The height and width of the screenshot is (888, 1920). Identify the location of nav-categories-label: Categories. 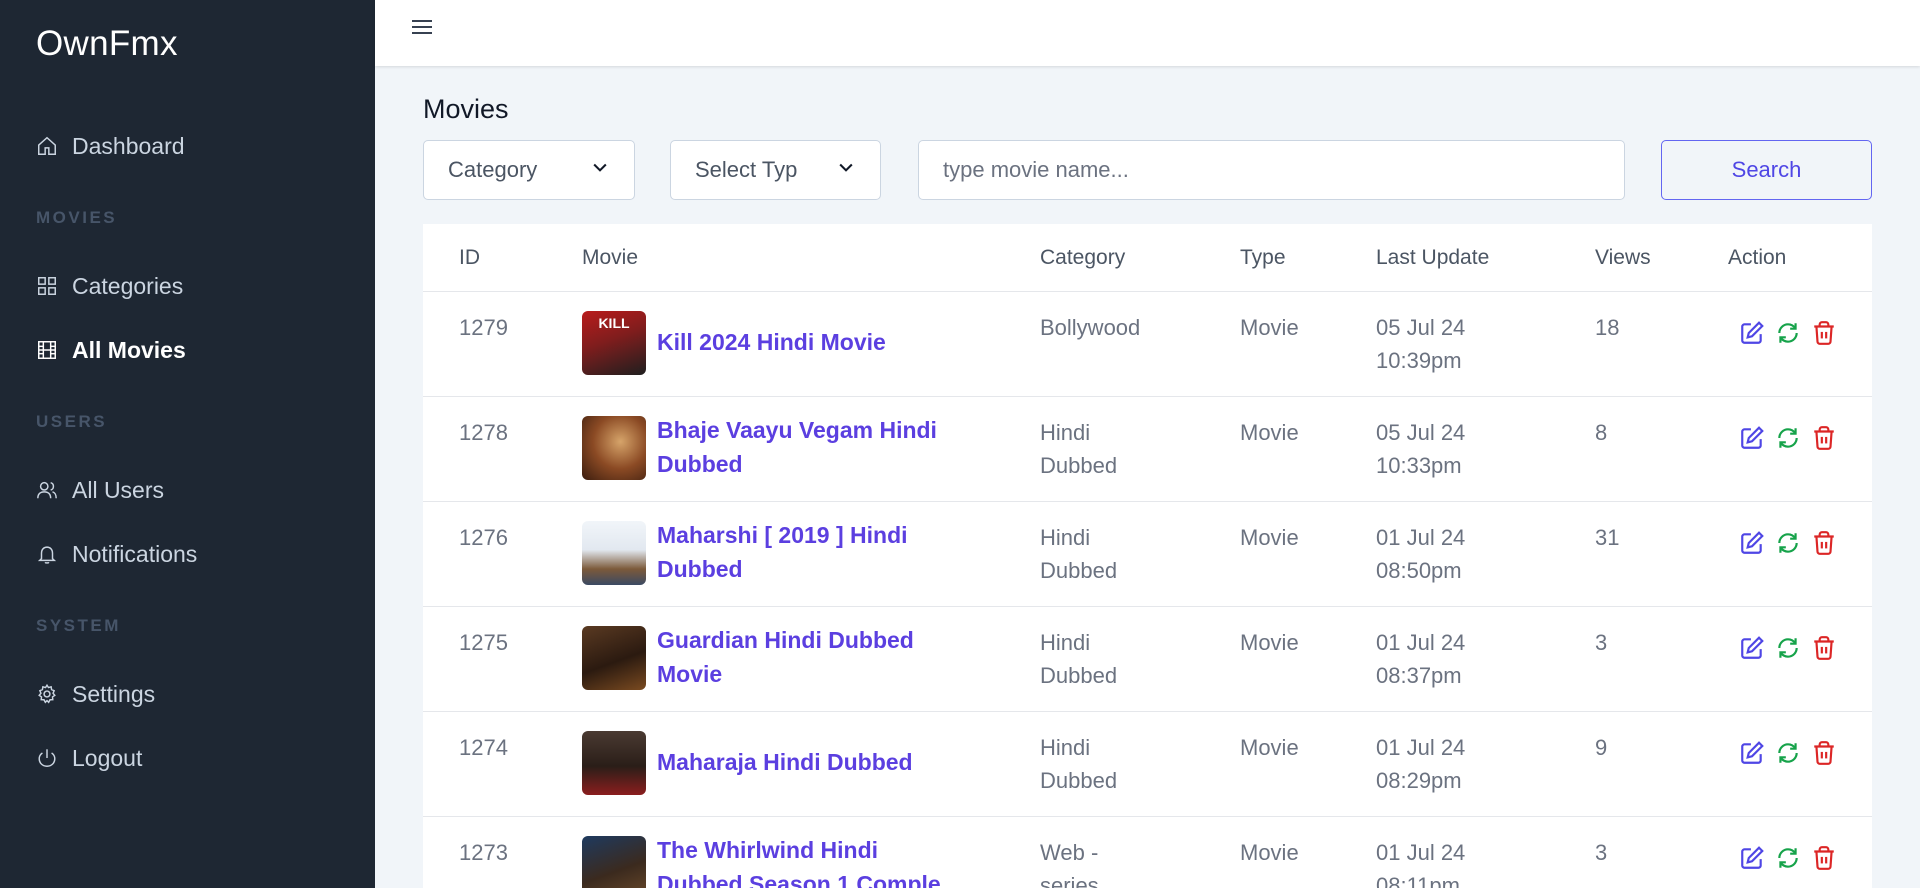
(128, 285).